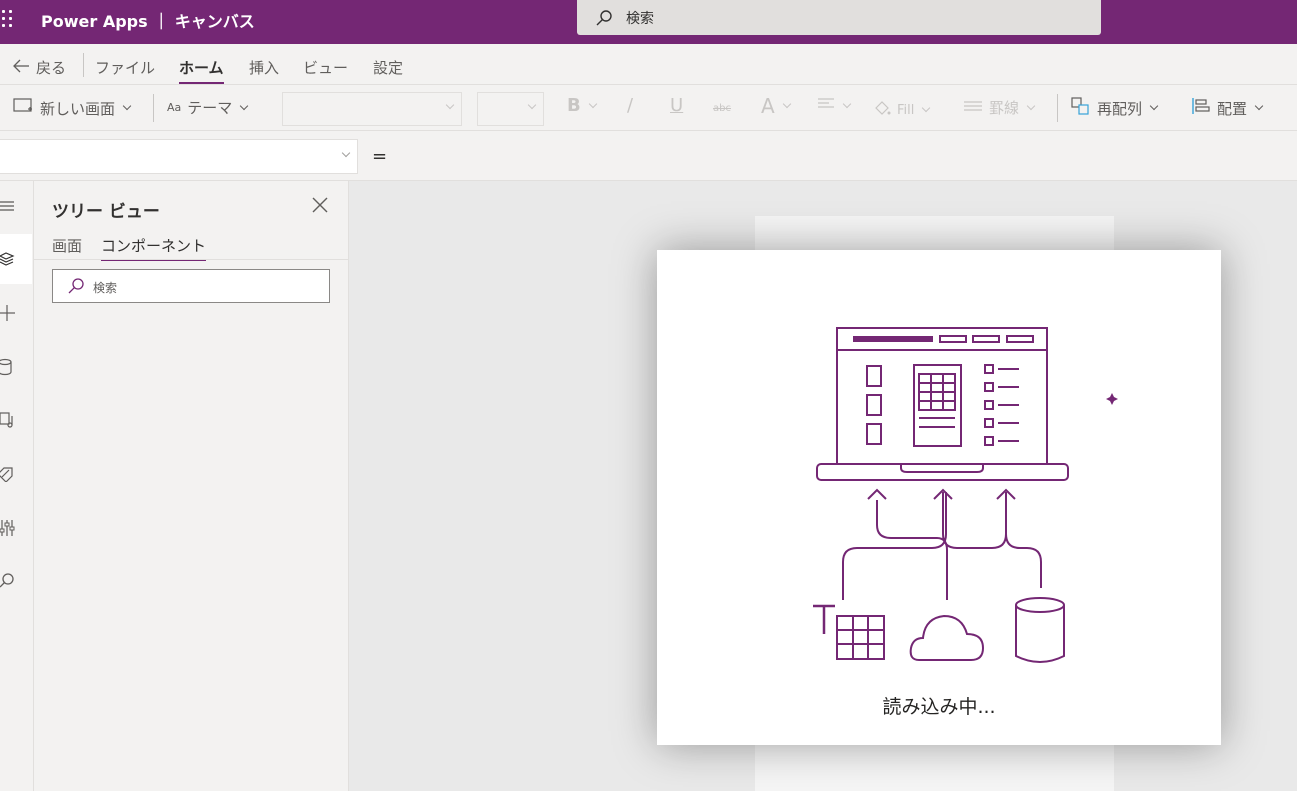  Describe the element at coordinates (906, 110) in the screenshot. I see `fill-label: Fill` at that location.